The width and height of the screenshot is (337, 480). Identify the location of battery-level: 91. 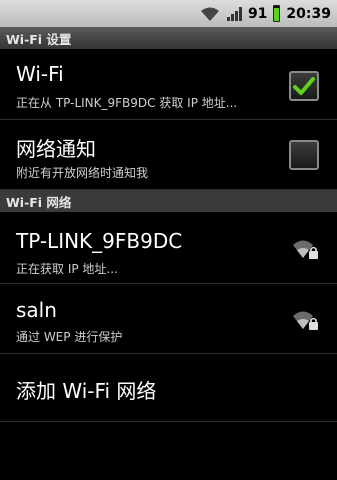
(257, 13).